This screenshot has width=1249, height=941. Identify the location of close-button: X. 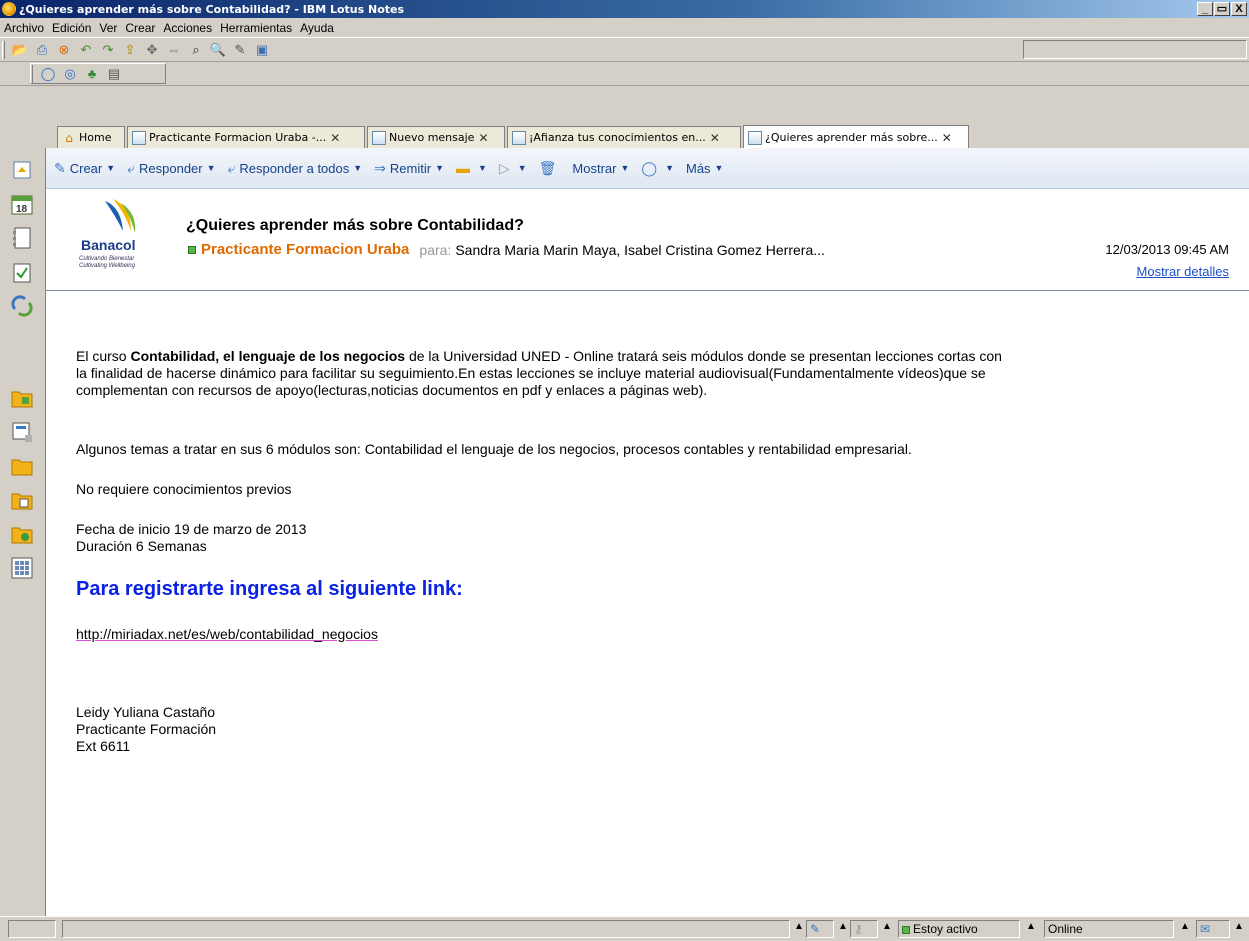
(1239, 9).